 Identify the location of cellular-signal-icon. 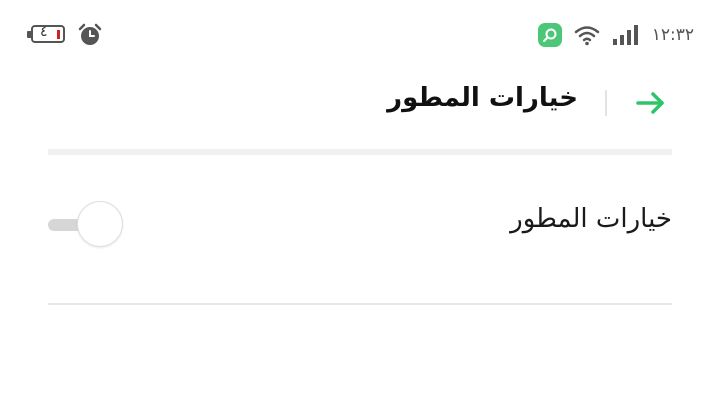
(625, 35).